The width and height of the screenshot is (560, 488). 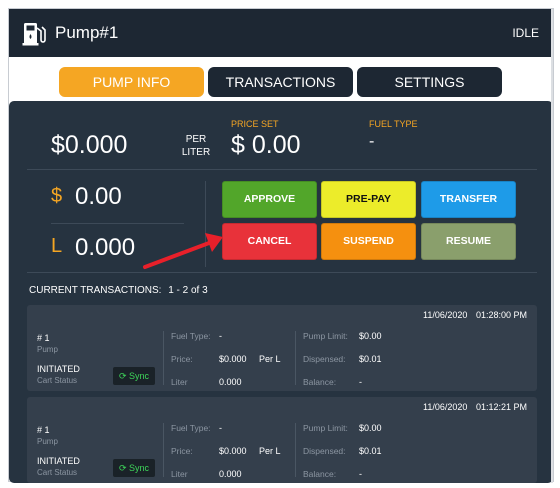 What do you see at coordinates (131, 82) in the screenshot?
I see `tab-pump-info: PUMP INFO` at bounding box center [131, 82].